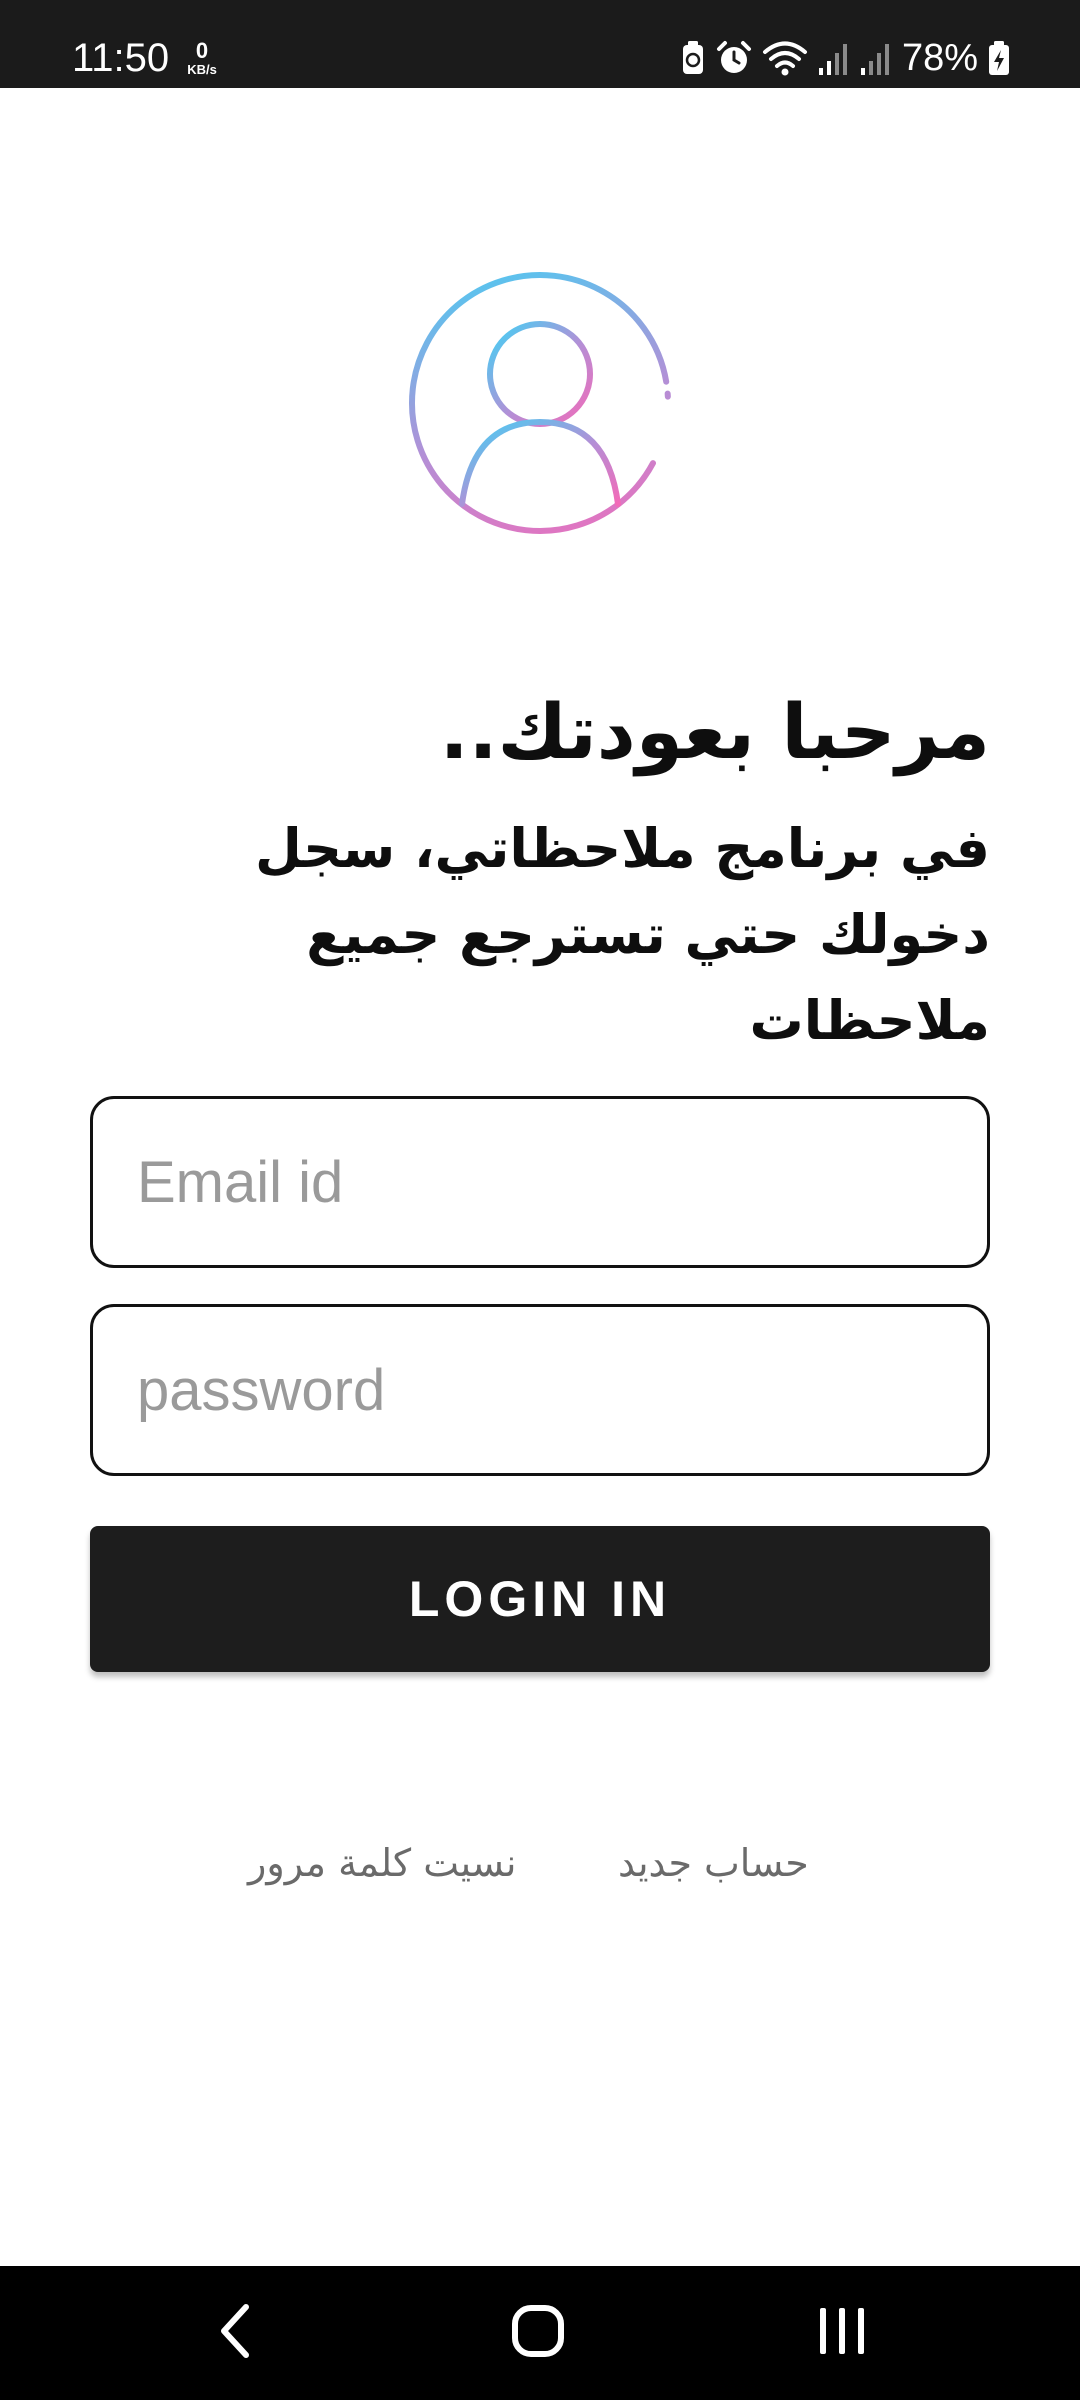 The image size is (1080, 2400). I want to click on nav-recents-button, so click(842, 2333).